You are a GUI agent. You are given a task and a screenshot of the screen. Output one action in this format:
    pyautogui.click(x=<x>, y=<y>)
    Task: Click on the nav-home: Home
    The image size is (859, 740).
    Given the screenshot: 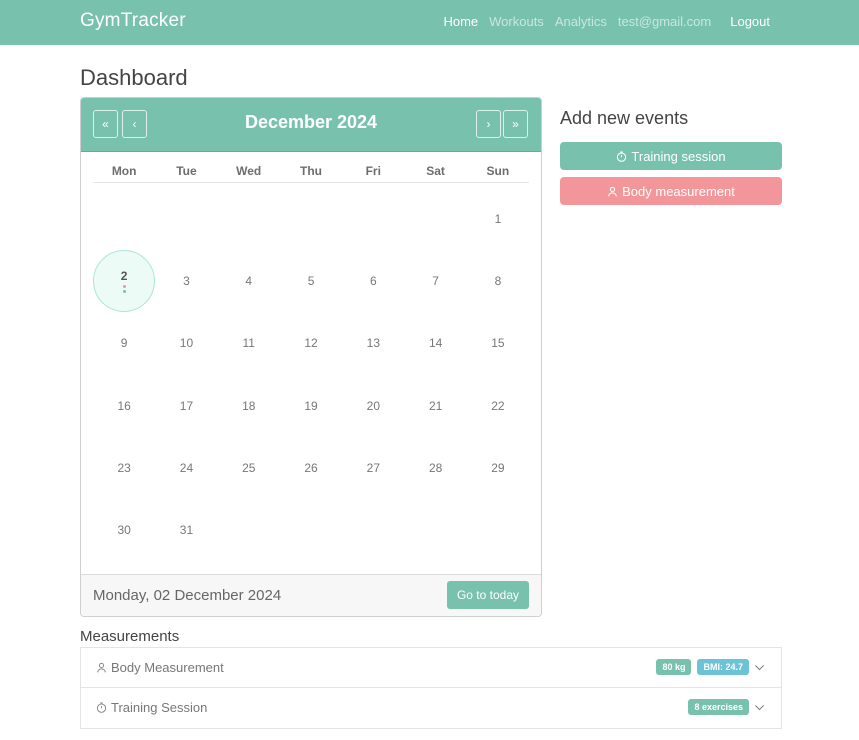 What is the action you would take?
    pyautogui.click(x=460, y=21)
    